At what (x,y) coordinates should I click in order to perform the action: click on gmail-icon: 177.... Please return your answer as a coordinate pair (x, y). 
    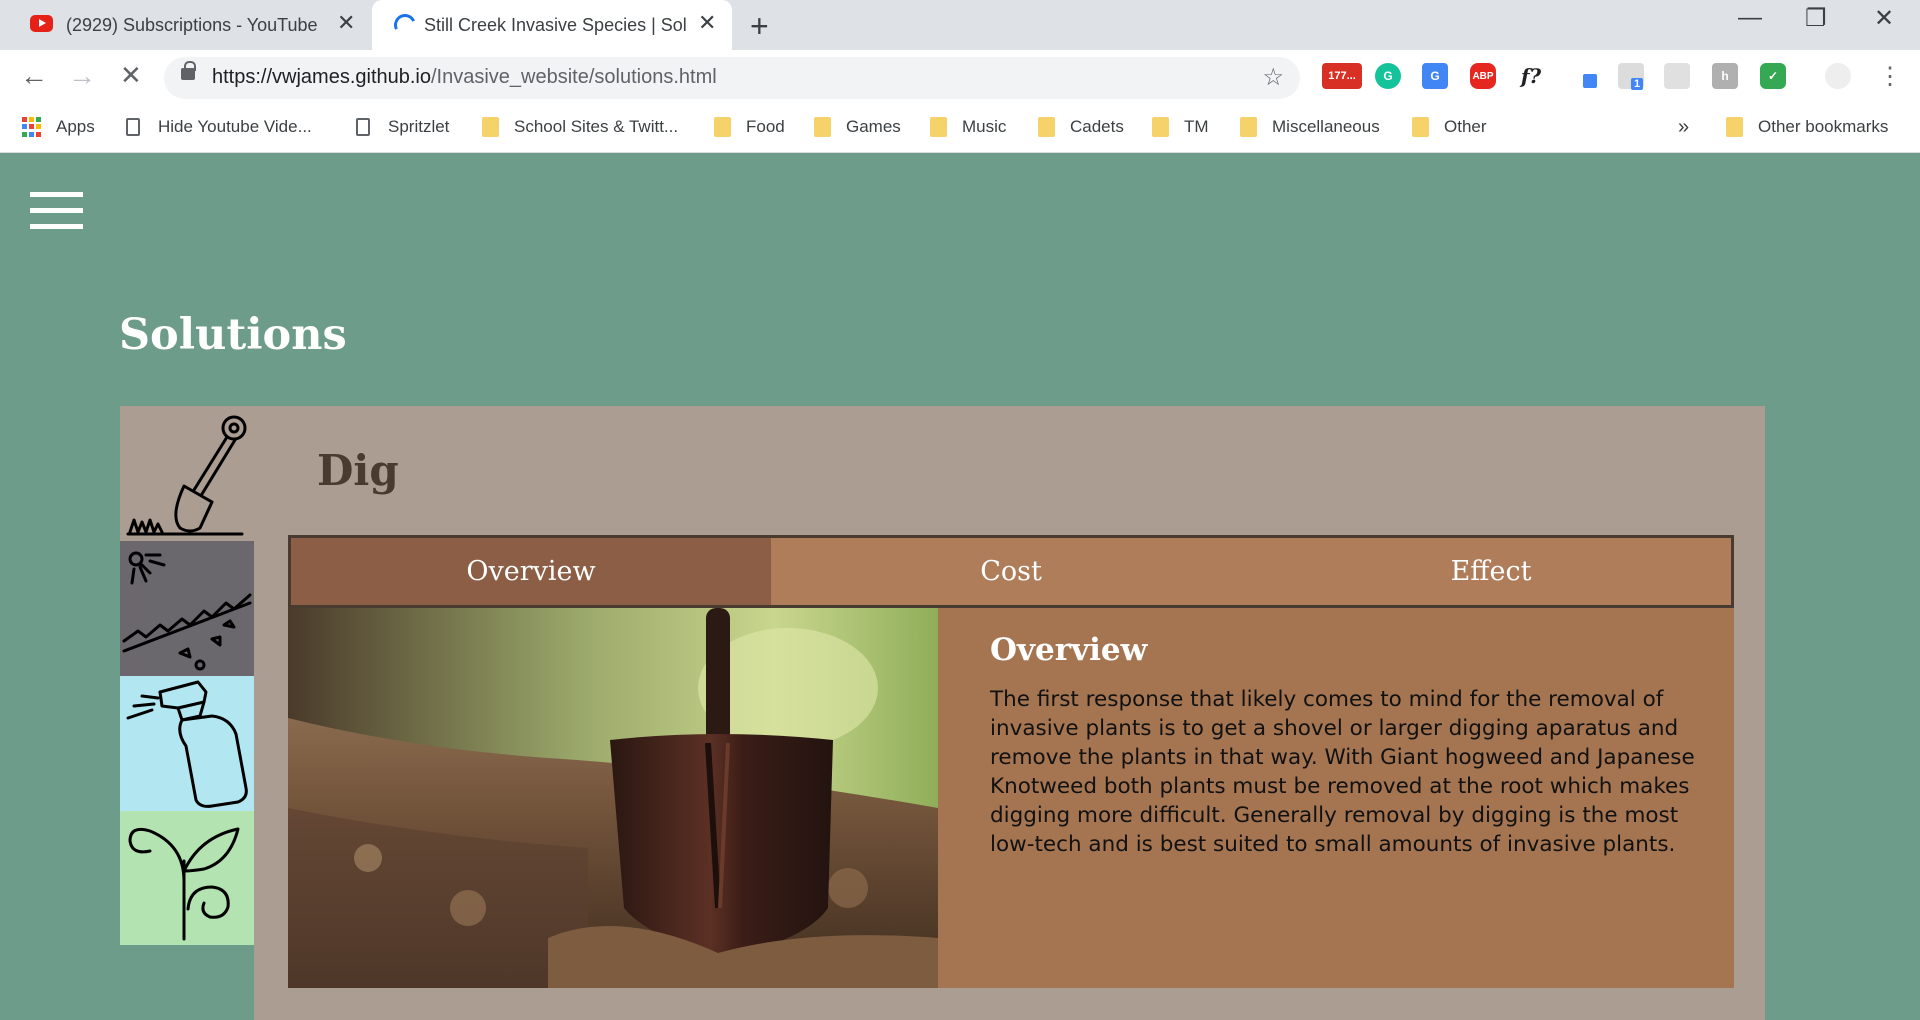
    Looking at the image, I should click on (1342, 76).